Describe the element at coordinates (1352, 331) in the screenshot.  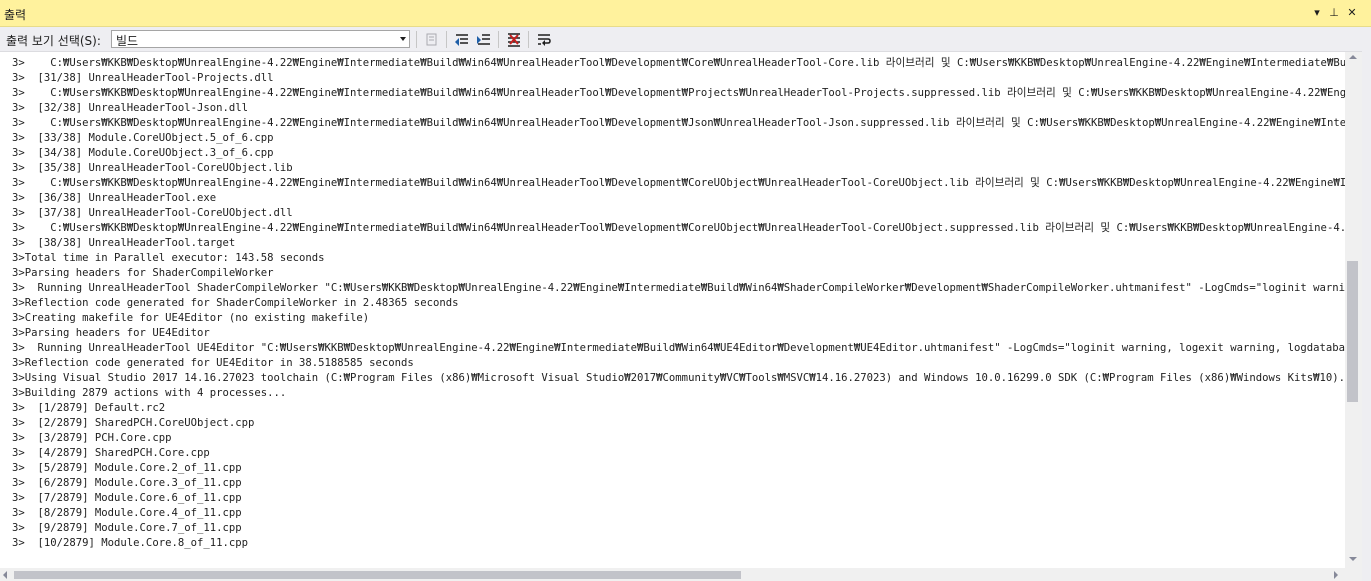
I see `vertical-scroll-thumb` at that location.